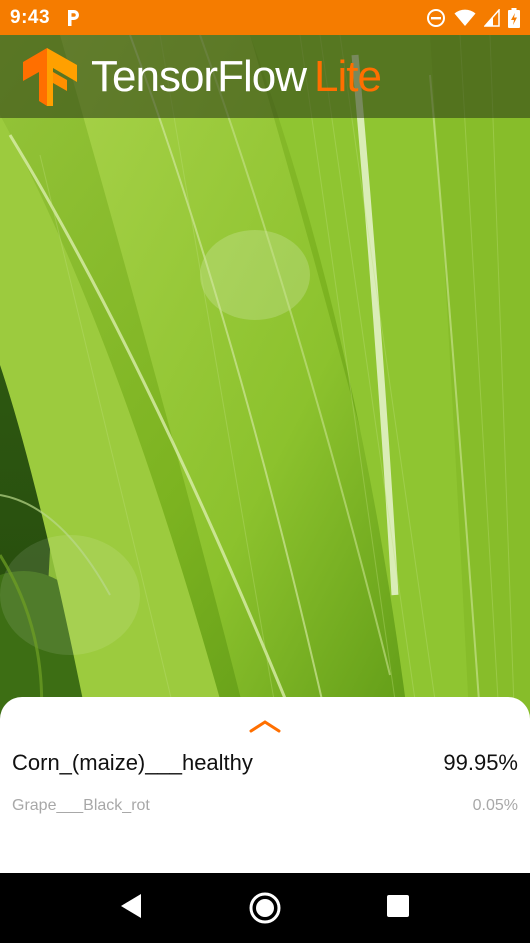  Describe the element at coordinates (514, 17) in the screenshot. I see `battery-charging-icon` at that location.